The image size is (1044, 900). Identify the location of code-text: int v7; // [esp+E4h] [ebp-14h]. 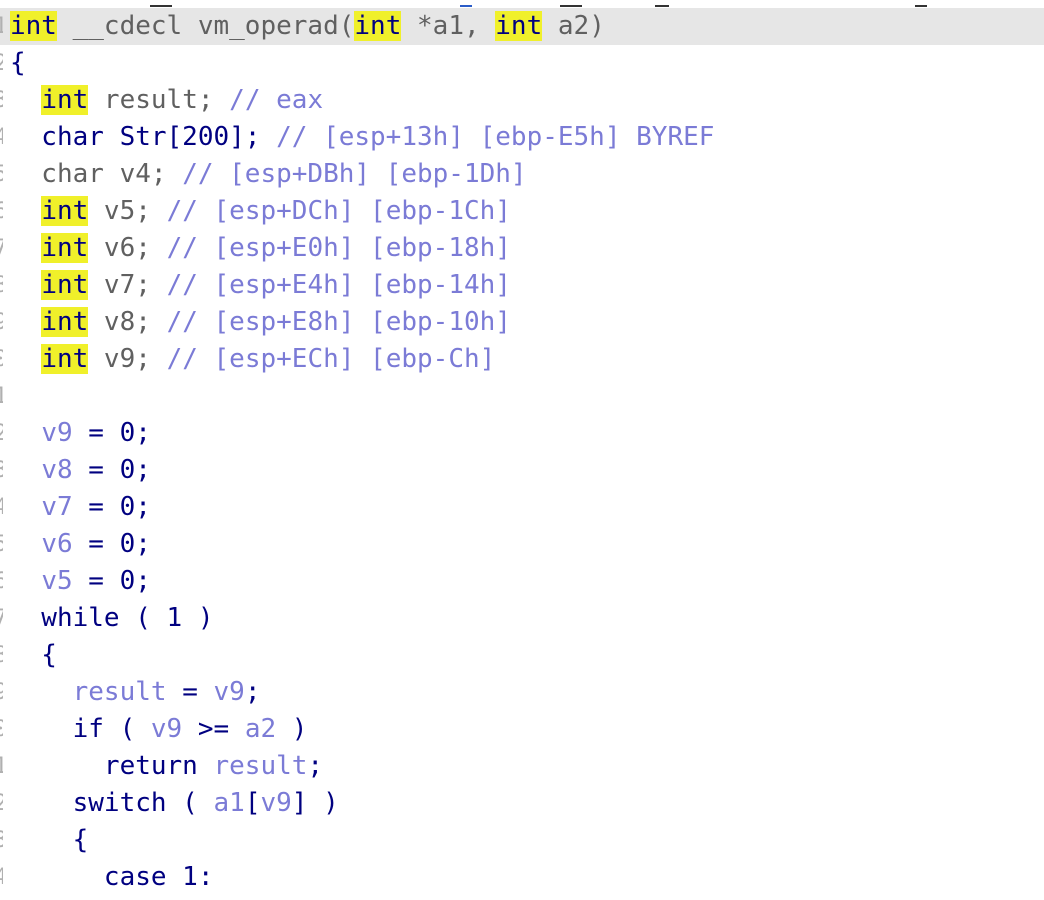
(260, 285).